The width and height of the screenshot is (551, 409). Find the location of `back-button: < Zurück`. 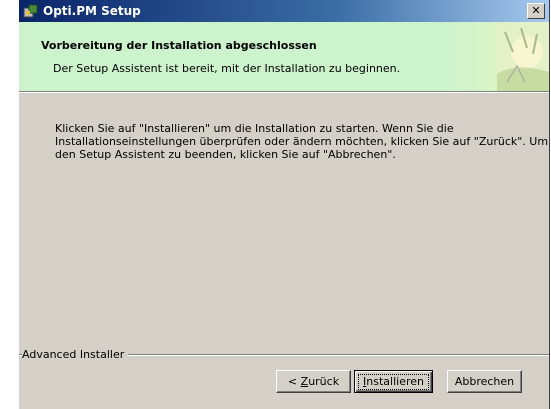

back-button: < Zurück is located at coordinates (313, 381).